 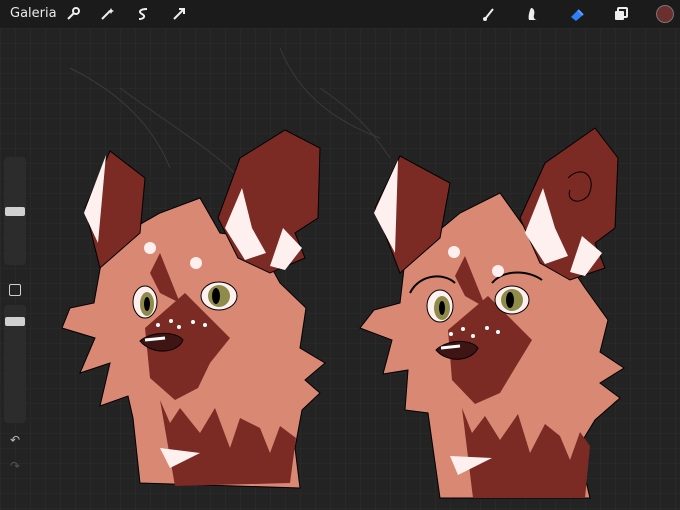 What do you see at coordinates (665, 14) in the screenshot?
I see `color-swatch` at bounding box center [665, 14].